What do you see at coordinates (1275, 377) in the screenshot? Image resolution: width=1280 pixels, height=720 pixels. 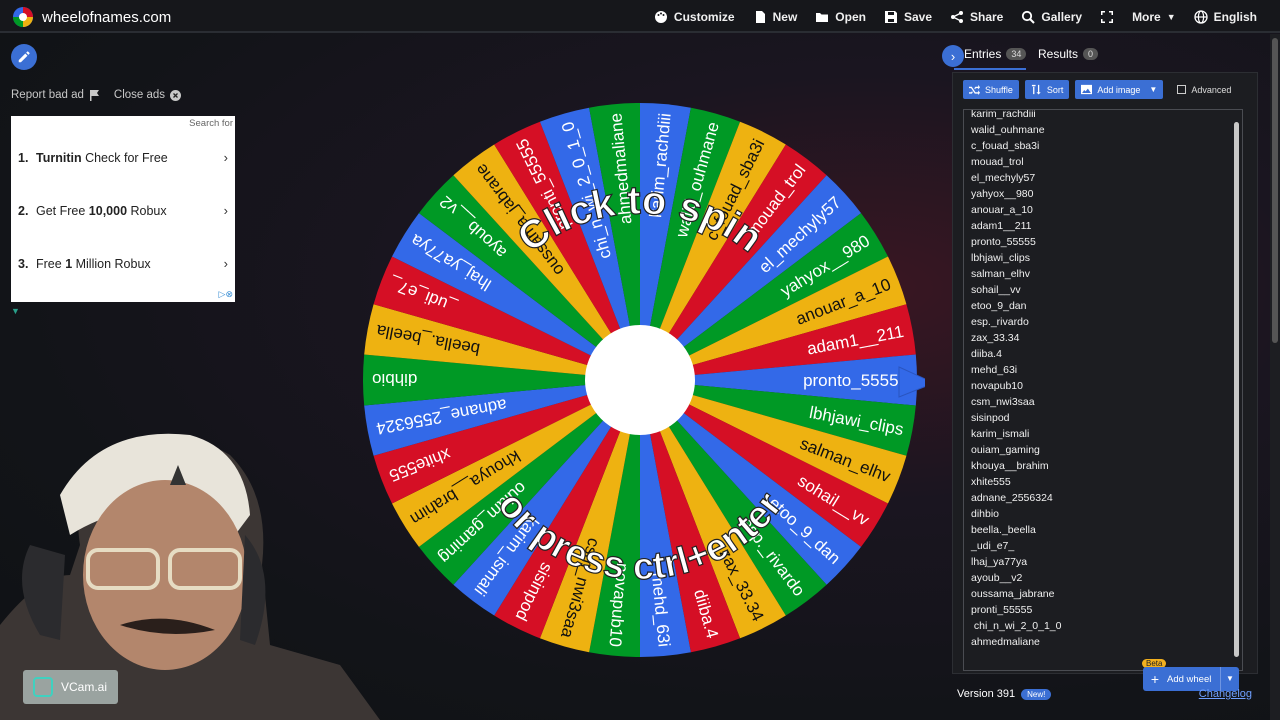 I see `page-scrollbar` at bounding box center [1275, 377].